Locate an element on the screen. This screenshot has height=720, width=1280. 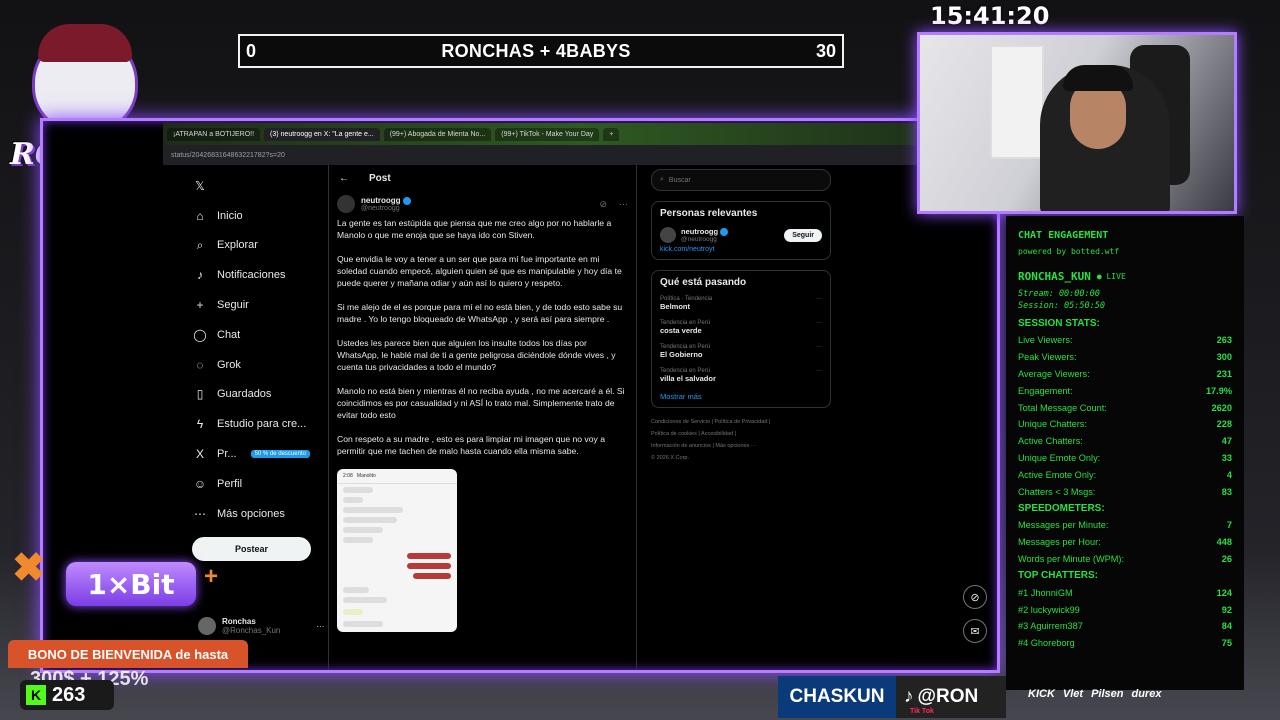
sidebar-item-label: Grok is located at coordinates (229, 364).